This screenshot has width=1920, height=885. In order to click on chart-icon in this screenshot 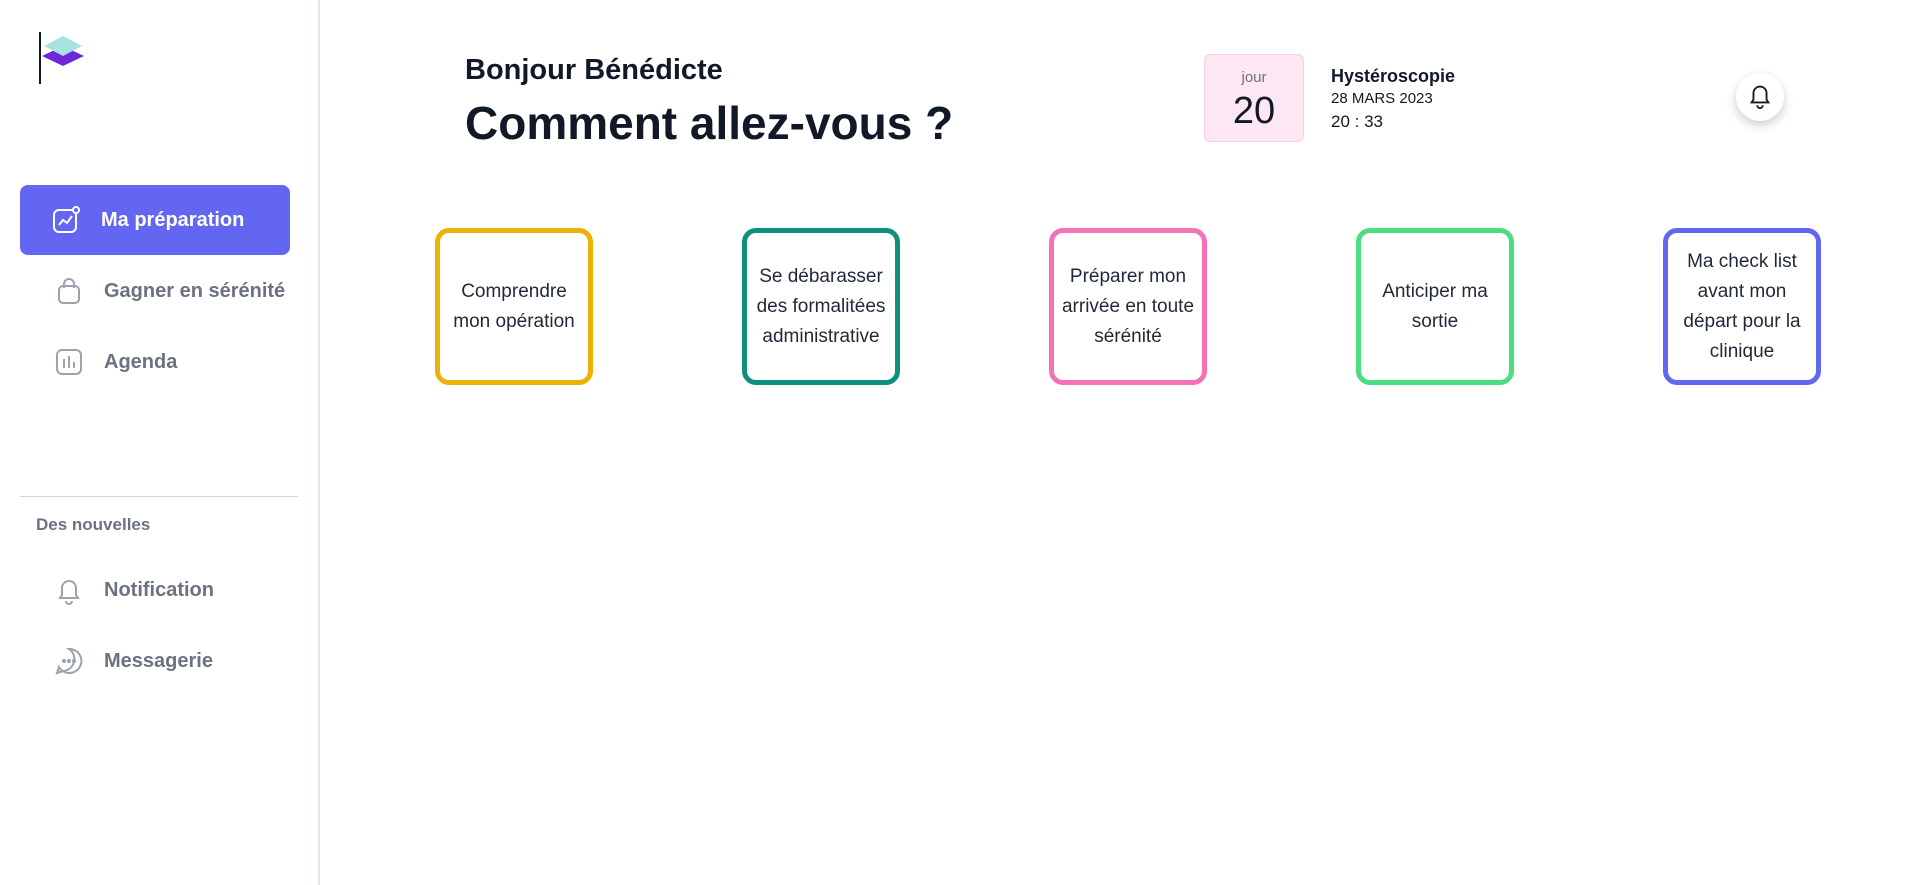, I will do `click(66, 220)`.